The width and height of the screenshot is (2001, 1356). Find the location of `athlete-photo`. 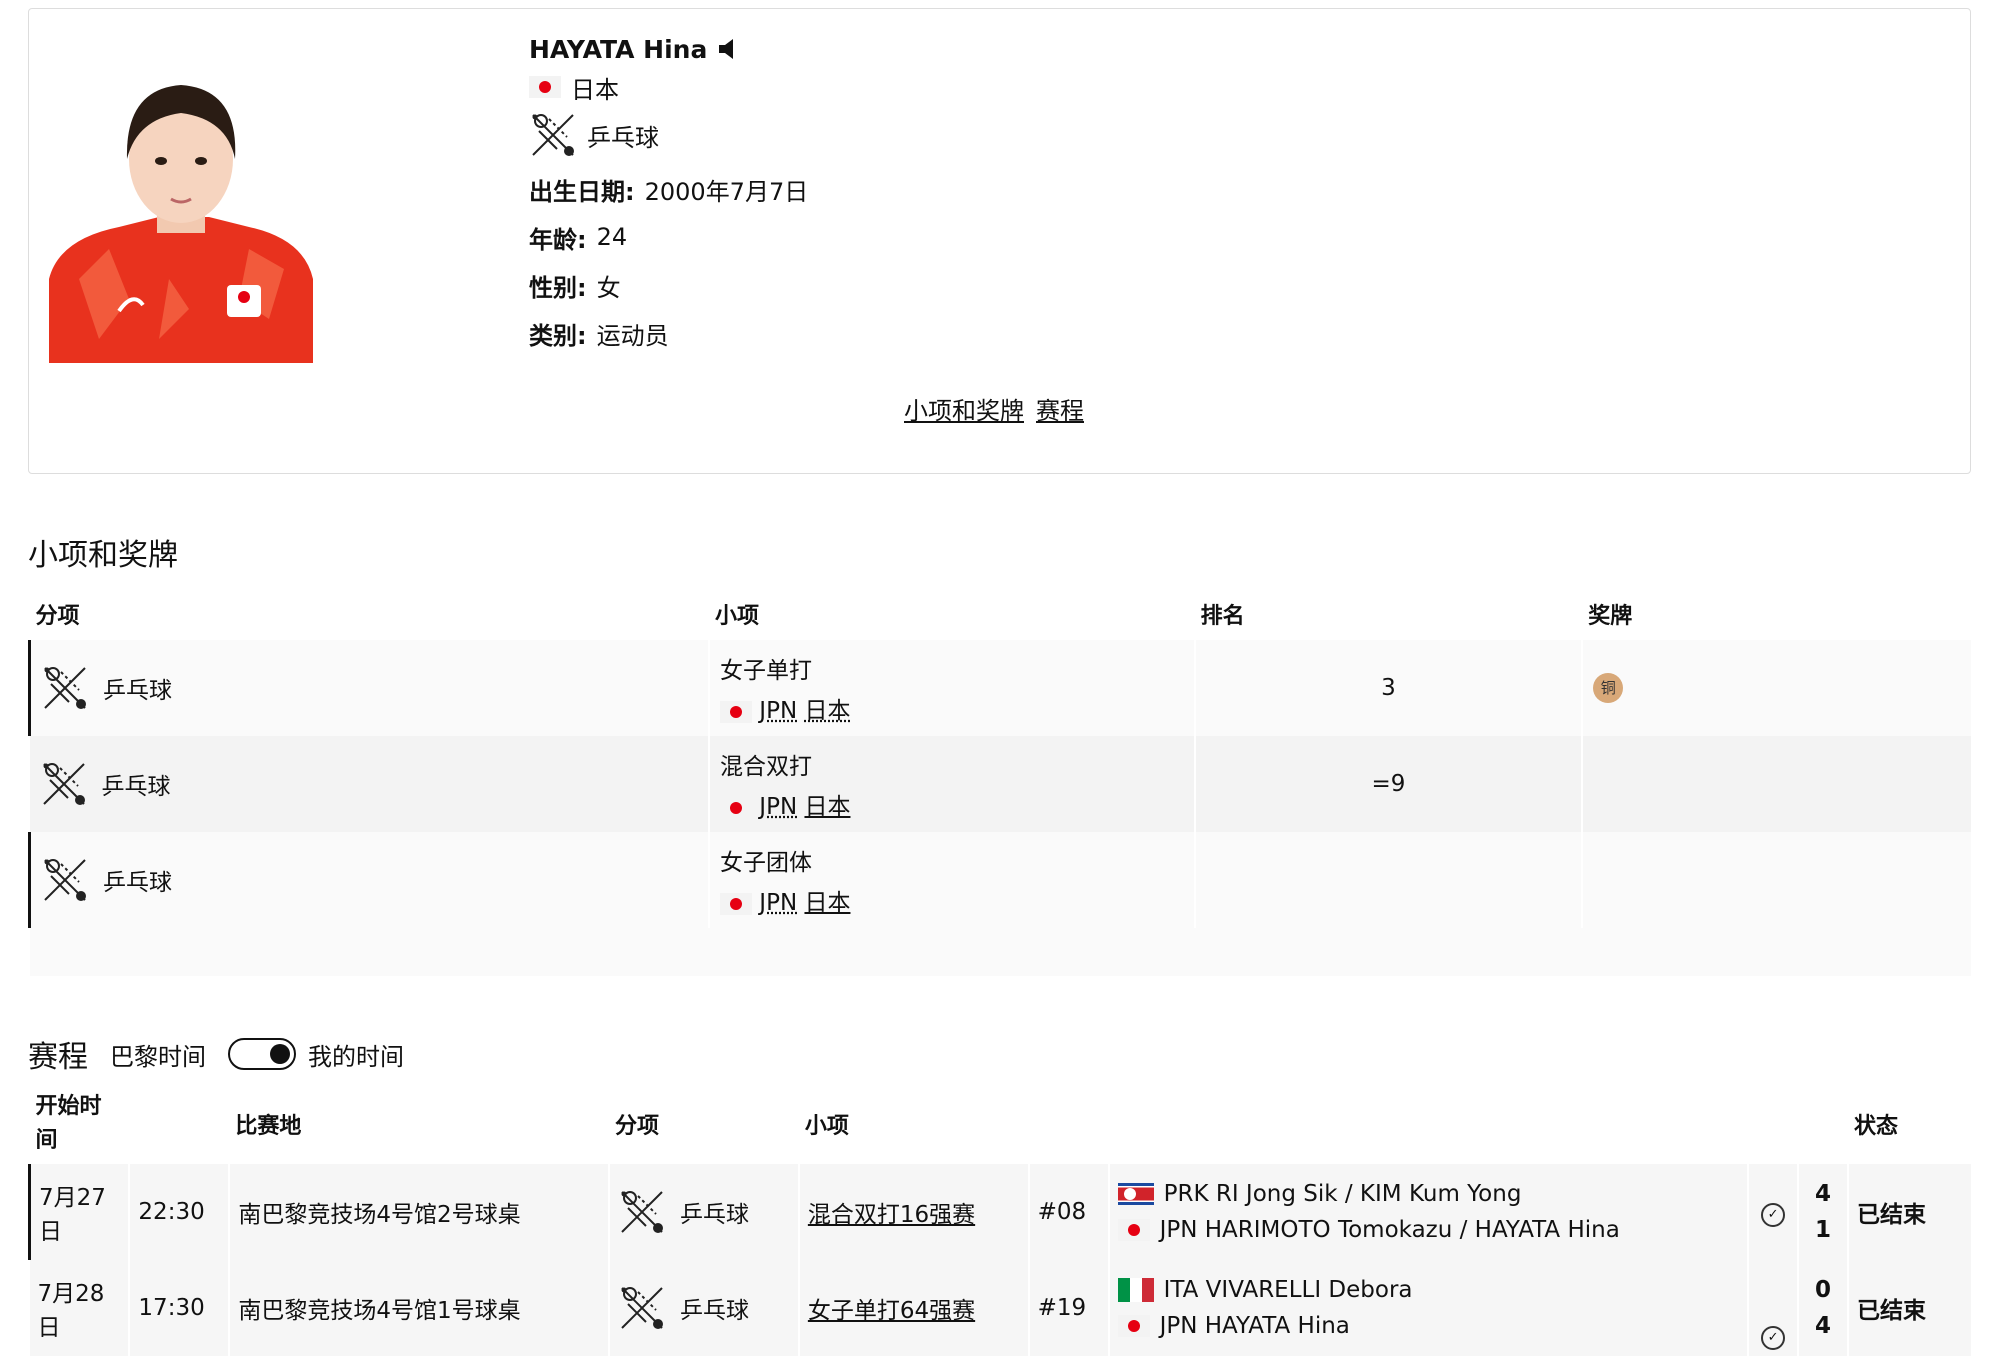

athlete-photo is located at coordinates (181, 206).